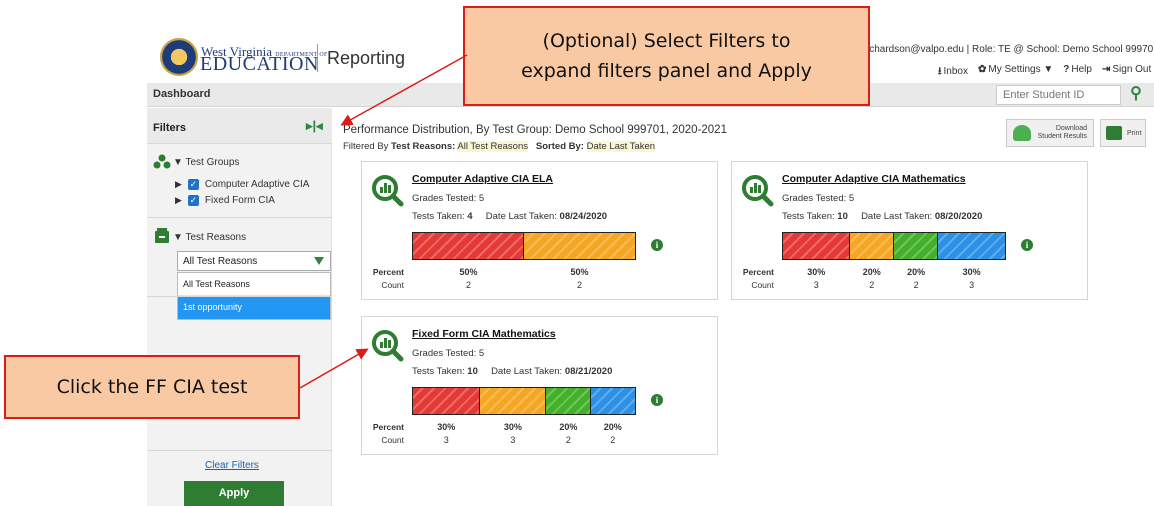 This screenshot has width=1154, height=506. What do you see at coordinates (940, 71) in the screenshot?
I see `inbox-icon: ⭳` at bounding box center [940, 71].